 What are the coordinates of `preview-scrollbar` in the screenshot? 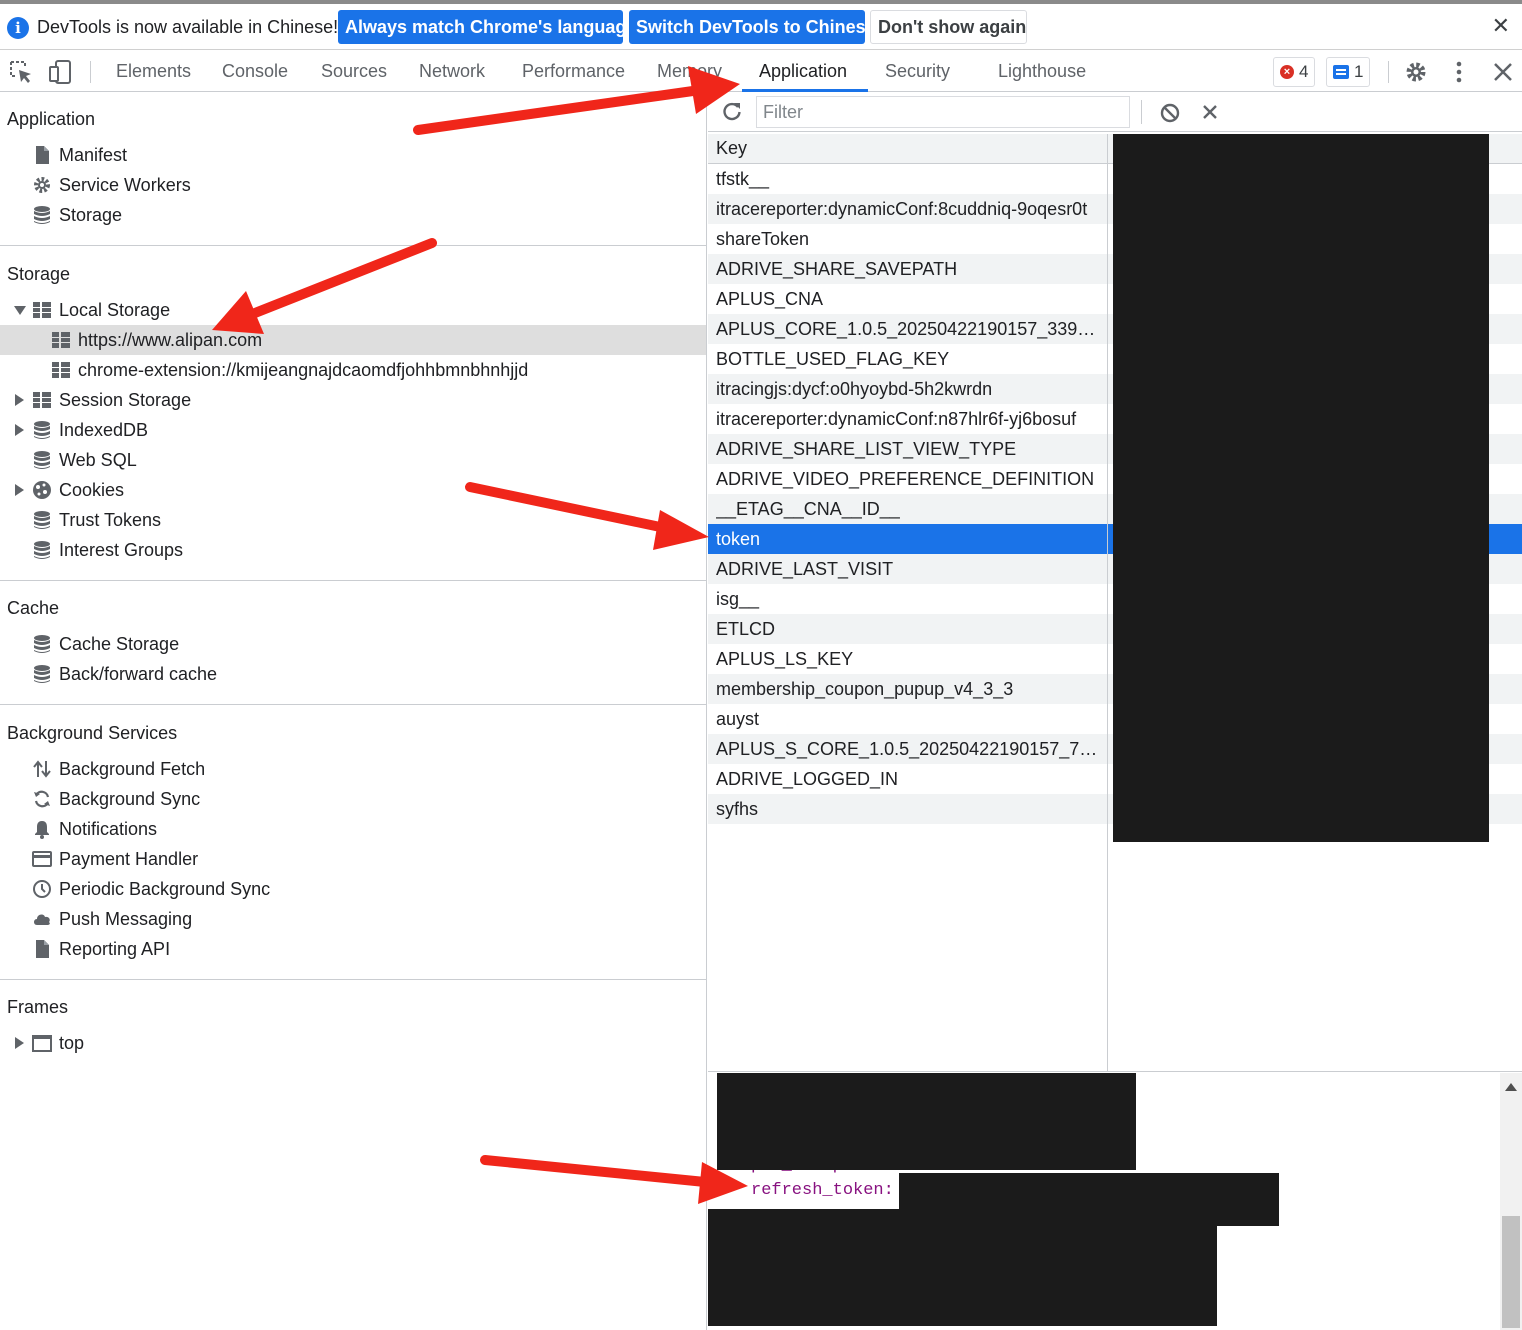 It's located at (1511, 1201).